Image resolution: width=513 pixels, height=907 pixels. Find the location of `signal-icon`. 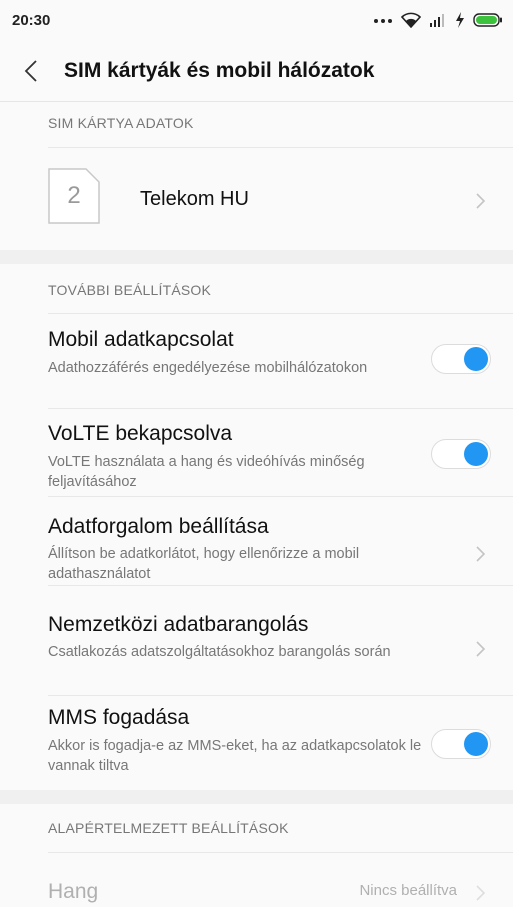

signal-icon is located at coordinates (438, 20).